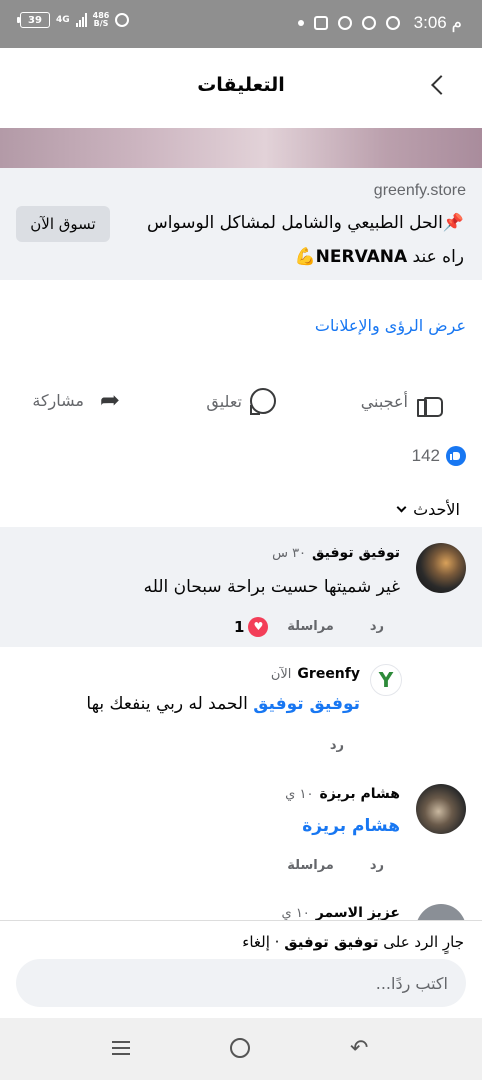 The image size is (482, 1080). I want to click on ad-domain: greenfy.store, so click(419, 190).